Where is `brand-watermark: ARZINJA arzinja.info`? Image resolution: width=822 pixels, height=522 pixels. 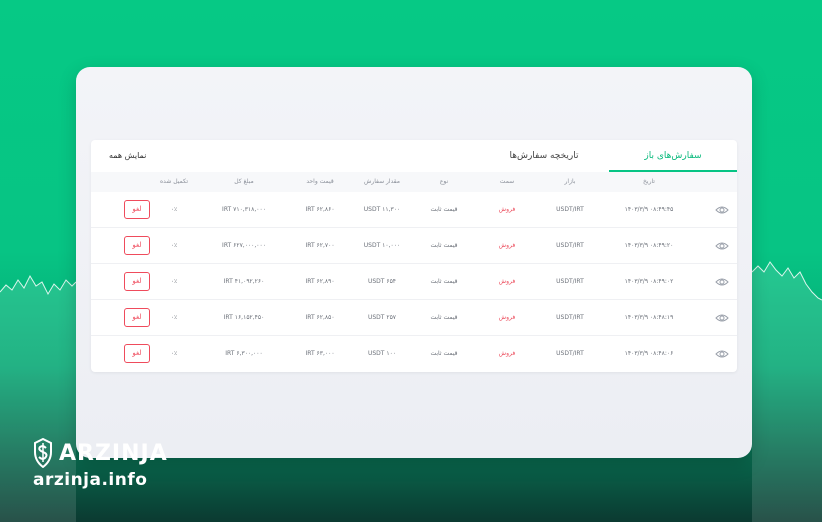 brand-watermark: ARZINJA arzinja.info is located at coordinates (100, 464).